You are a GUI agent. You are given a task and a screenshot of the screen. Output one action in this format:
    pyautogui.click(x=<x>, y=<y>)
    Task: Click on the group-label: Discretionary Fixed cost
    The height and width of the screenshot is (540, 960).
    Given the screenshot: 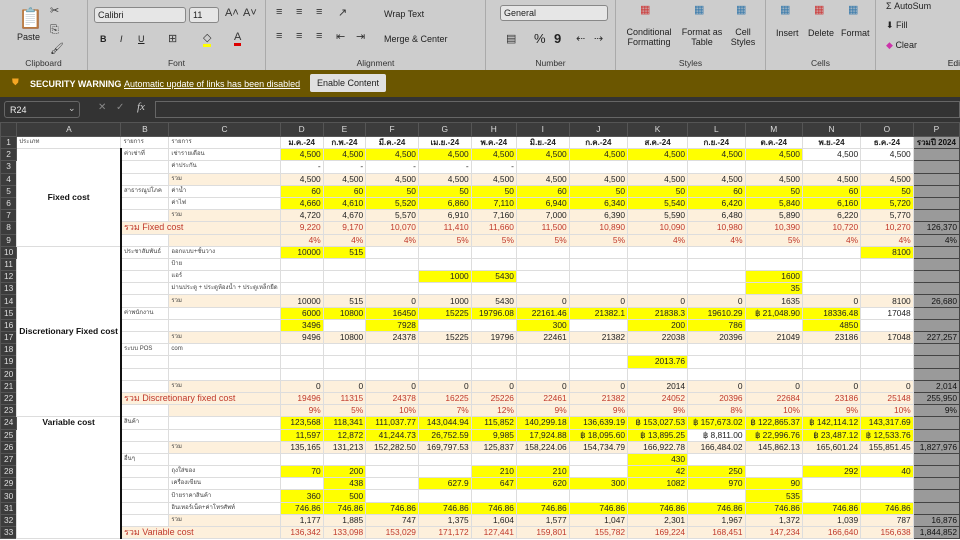 What is the action you would take?
    pyautogui.click(x=69, y=331)
    